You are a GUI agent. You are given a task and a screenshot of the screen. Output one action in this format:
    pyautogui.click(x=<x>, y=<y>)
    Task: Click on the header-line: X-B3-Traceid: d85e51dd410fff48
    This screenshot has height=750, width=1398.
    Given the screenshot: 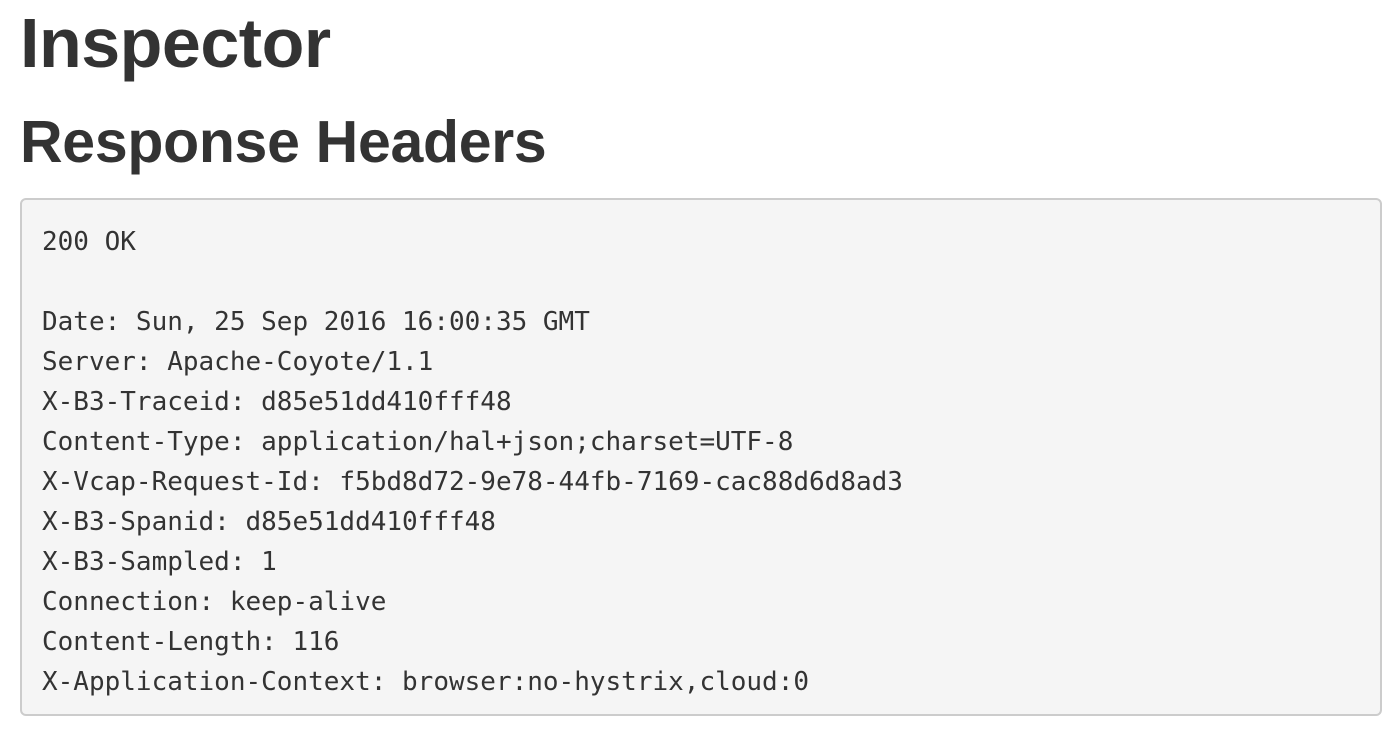 What is the action you would take?
    pyautogui.click(x=277, y=402)
    